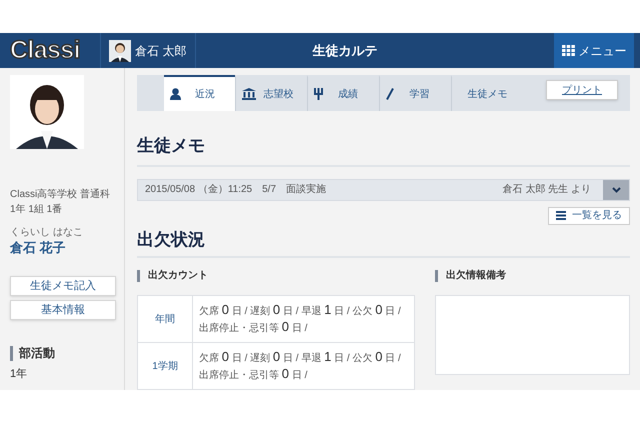  What do you see at coordinates (415, 93) in the screenshot?
I see `tab: 学習` at bounding box center [415, 93].